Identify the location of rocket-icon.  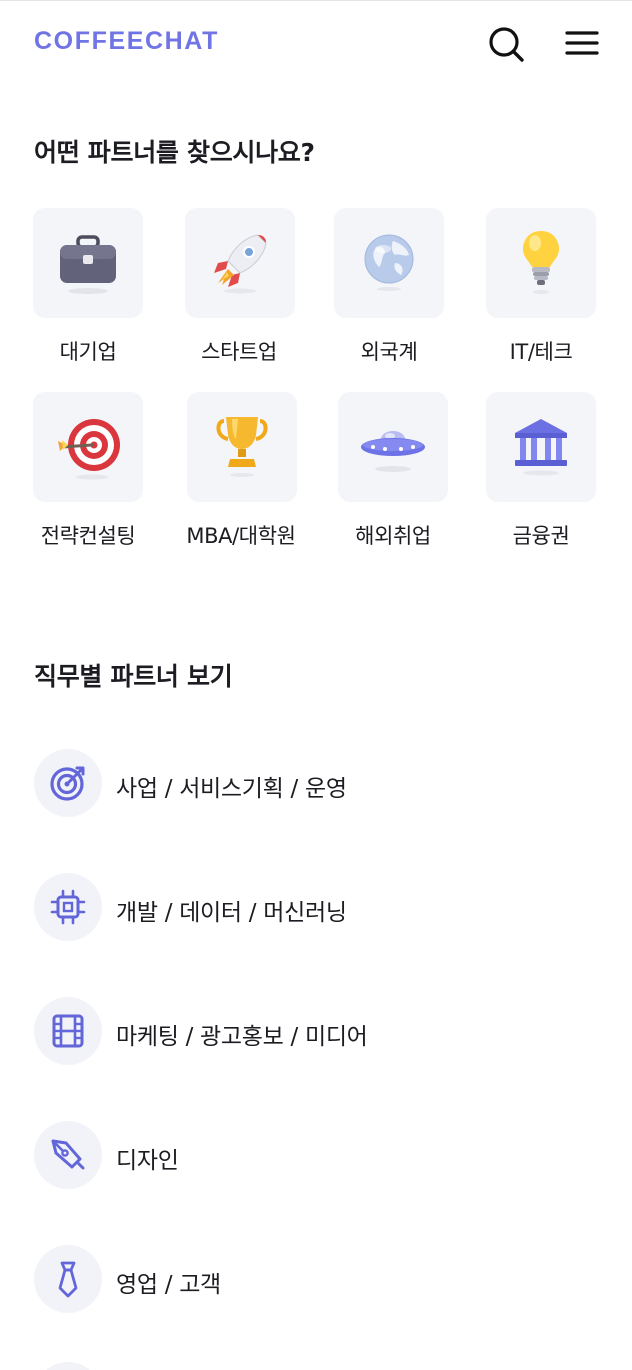
(240, 264).